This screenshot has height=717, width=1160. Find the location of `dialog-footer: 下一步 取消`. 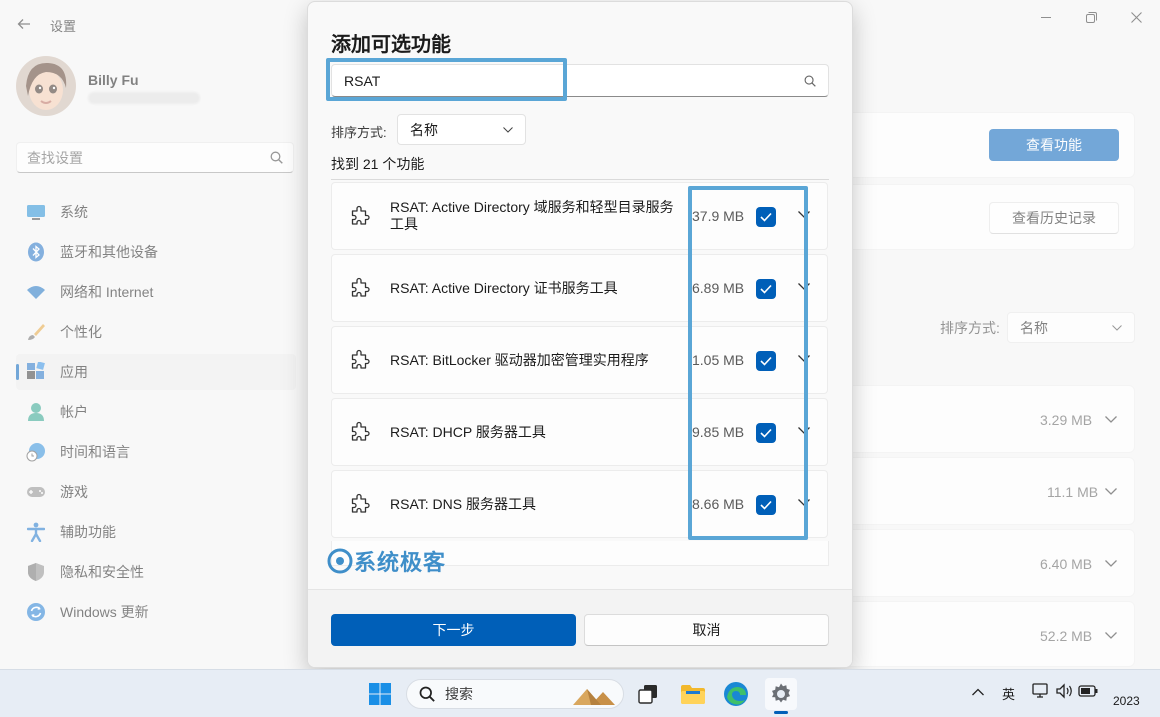

dialog-footer: 下一步 取消 is located at coordinates (580, 628).